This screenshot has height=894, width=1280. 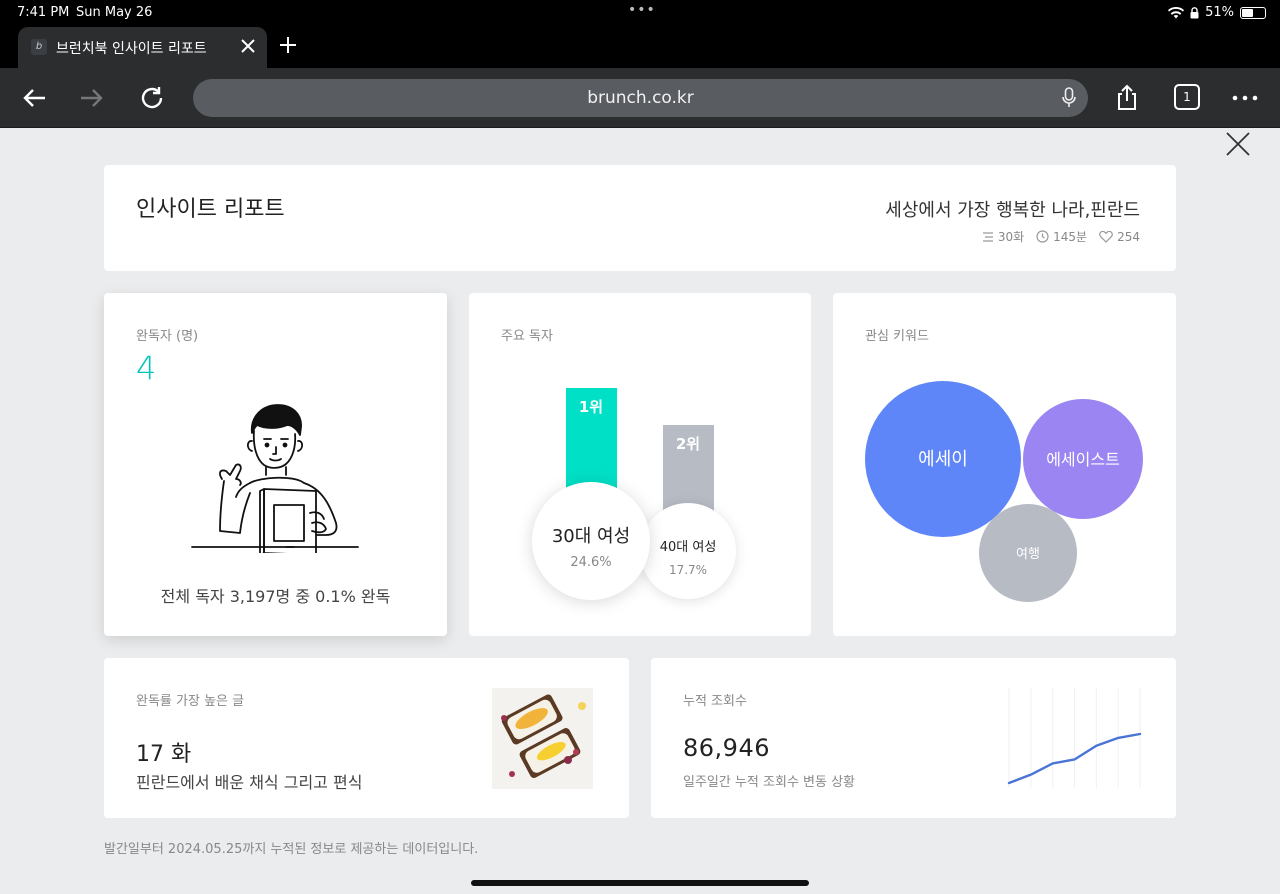 I want to click on keywords-bubbles: 에세이 에세이스트 여행, so click(x=1004, y=491).